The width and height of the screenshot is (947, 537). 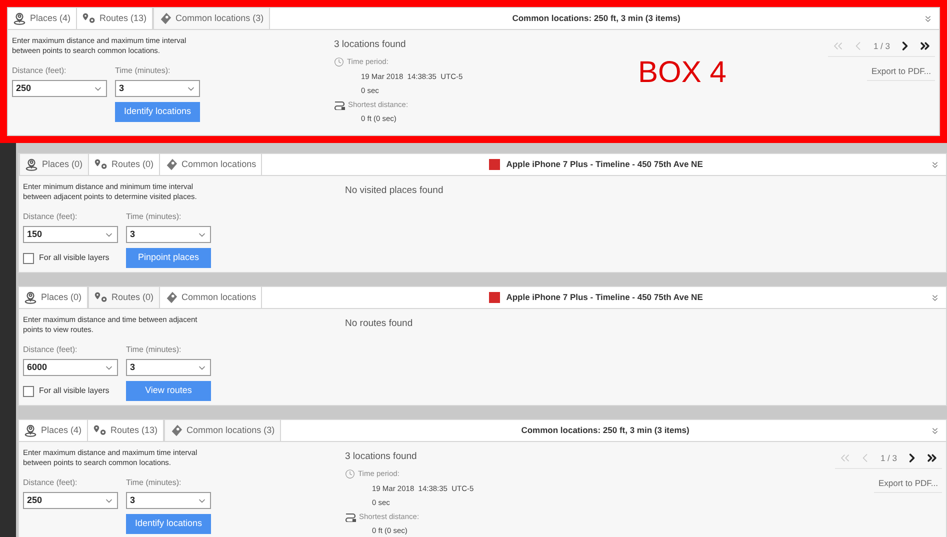 What do you see at coordinates (168, 391) in the screenshot?
I see `action-button: View routes` at bounding box center [168, 391].